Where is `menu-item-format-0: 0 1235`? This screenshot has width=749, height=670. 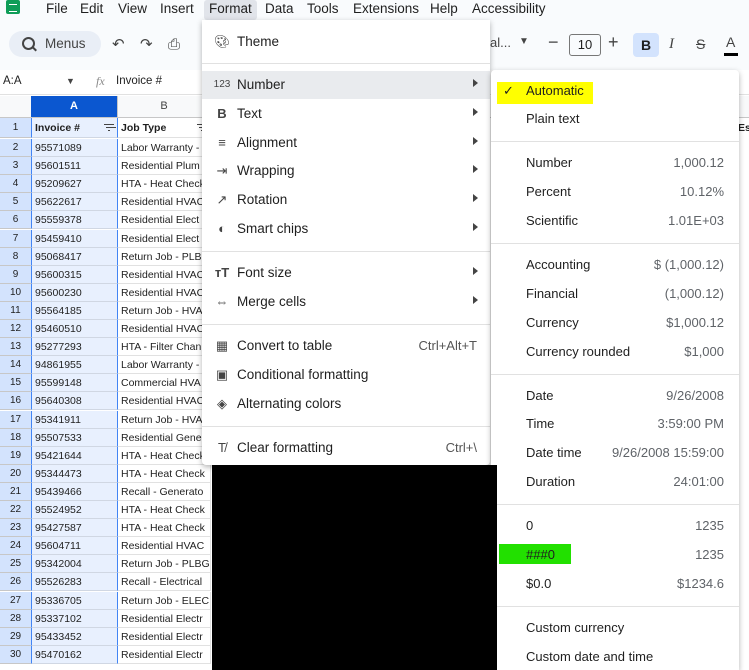 menu-item-format-0: 0 1235 is located at coordinates (615, 526).